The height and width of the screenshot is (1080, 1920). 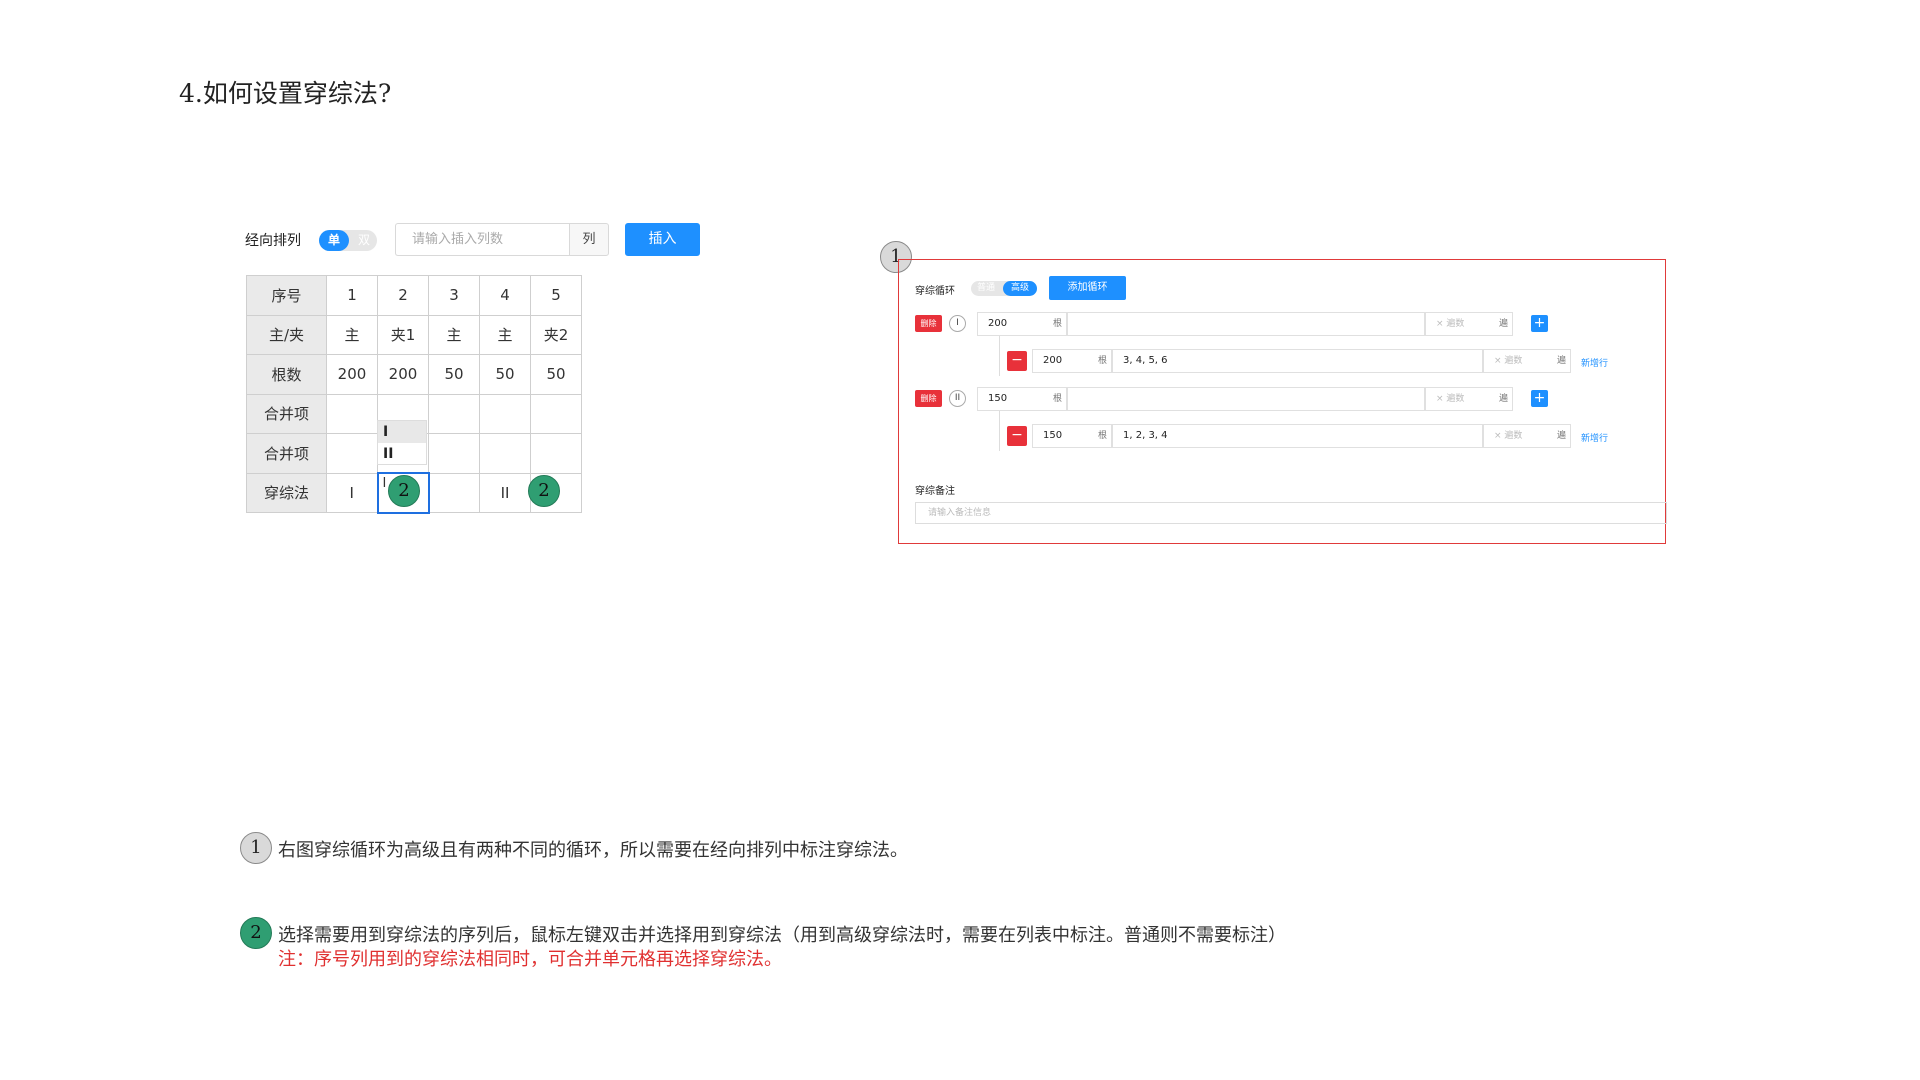 What do you see at coordinates (352, 492) in the screenshot?
I see `table-cell: I` at bounding box center [352, 492].